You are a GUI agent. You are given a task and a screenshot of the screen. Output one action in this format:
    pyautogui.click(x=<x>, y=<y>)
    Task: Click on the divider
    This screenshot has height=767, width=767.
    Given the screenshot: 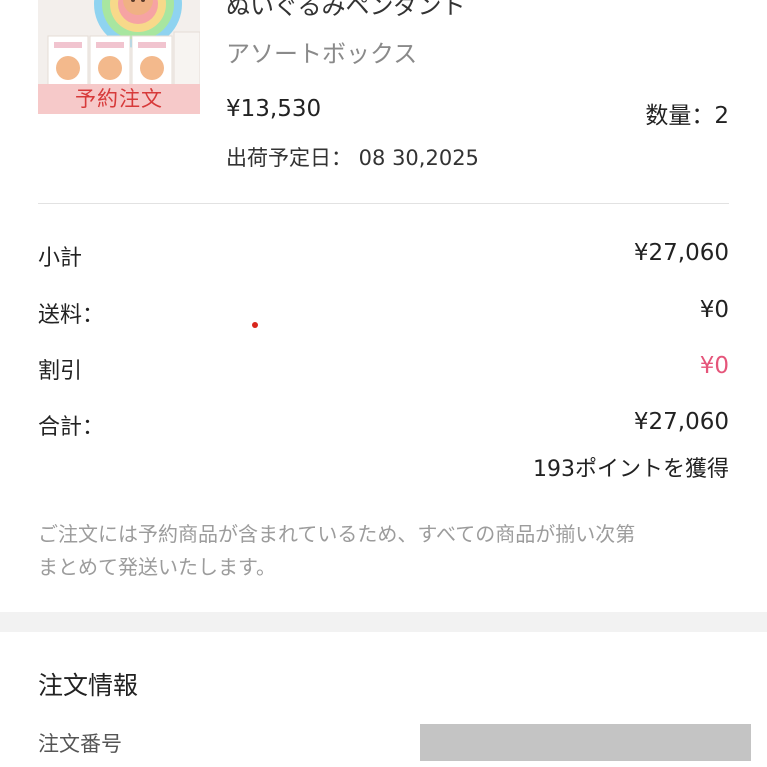 What is the action you would take?
    pyautogui.click(x=383, y=203)
    